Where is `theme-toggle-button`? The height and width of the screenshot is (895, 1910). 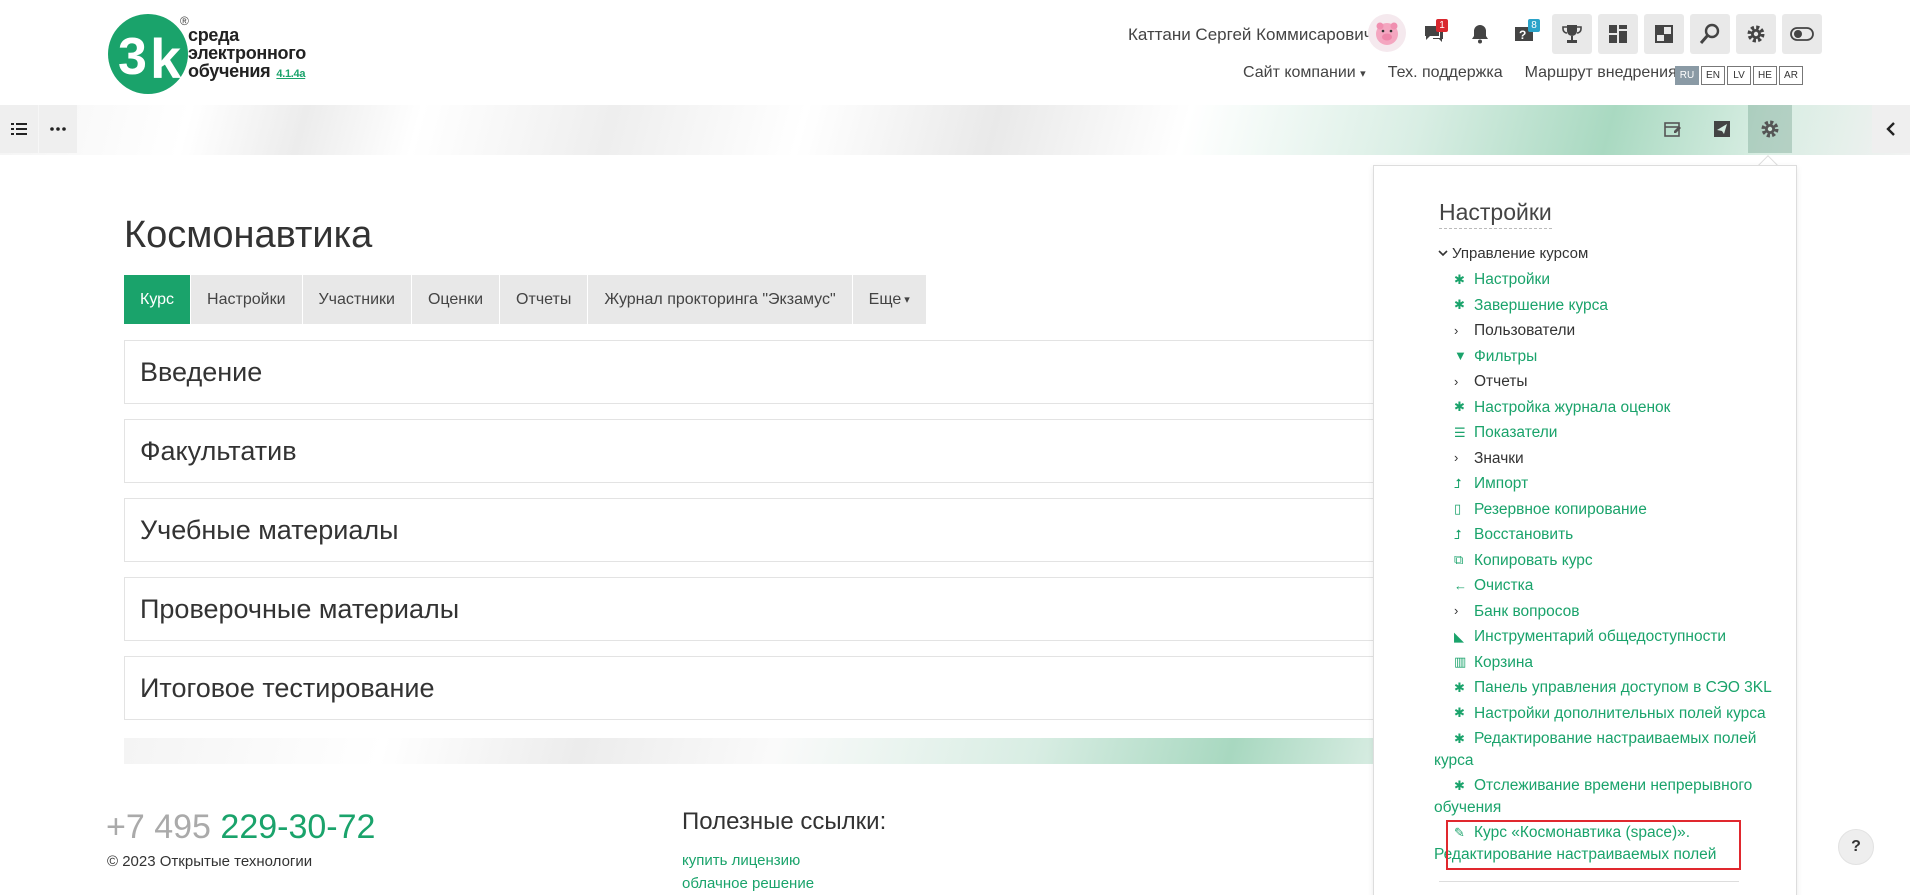 theme-toggle-button is located at coordinates (1802, 34).